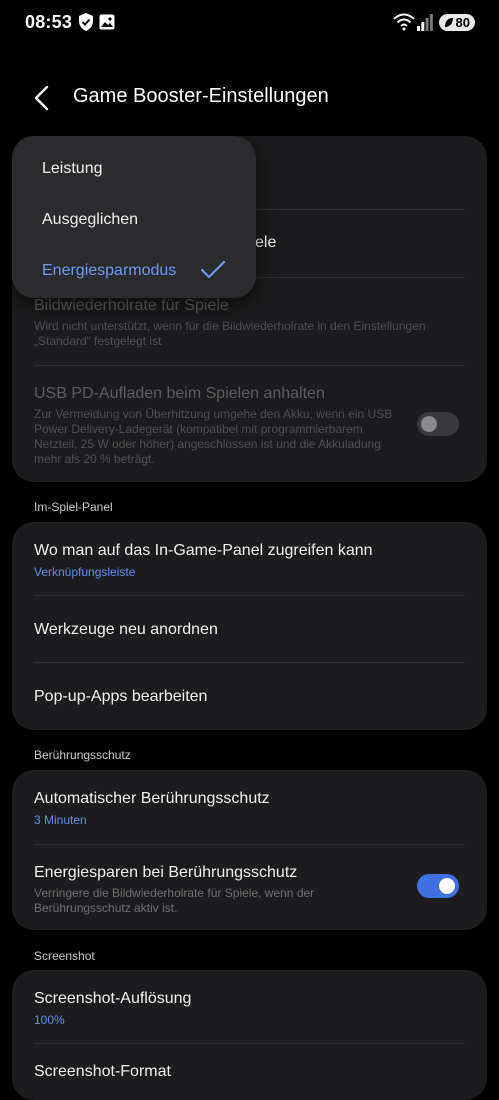 This screenshot has width=499, height=1100. What do you see at coordinates (247, 808) in the screenshot?
I see `auto-touch-protection-row: Automatischer Berührungsschutz 3 Minuten` at bounding box center [247, 808].